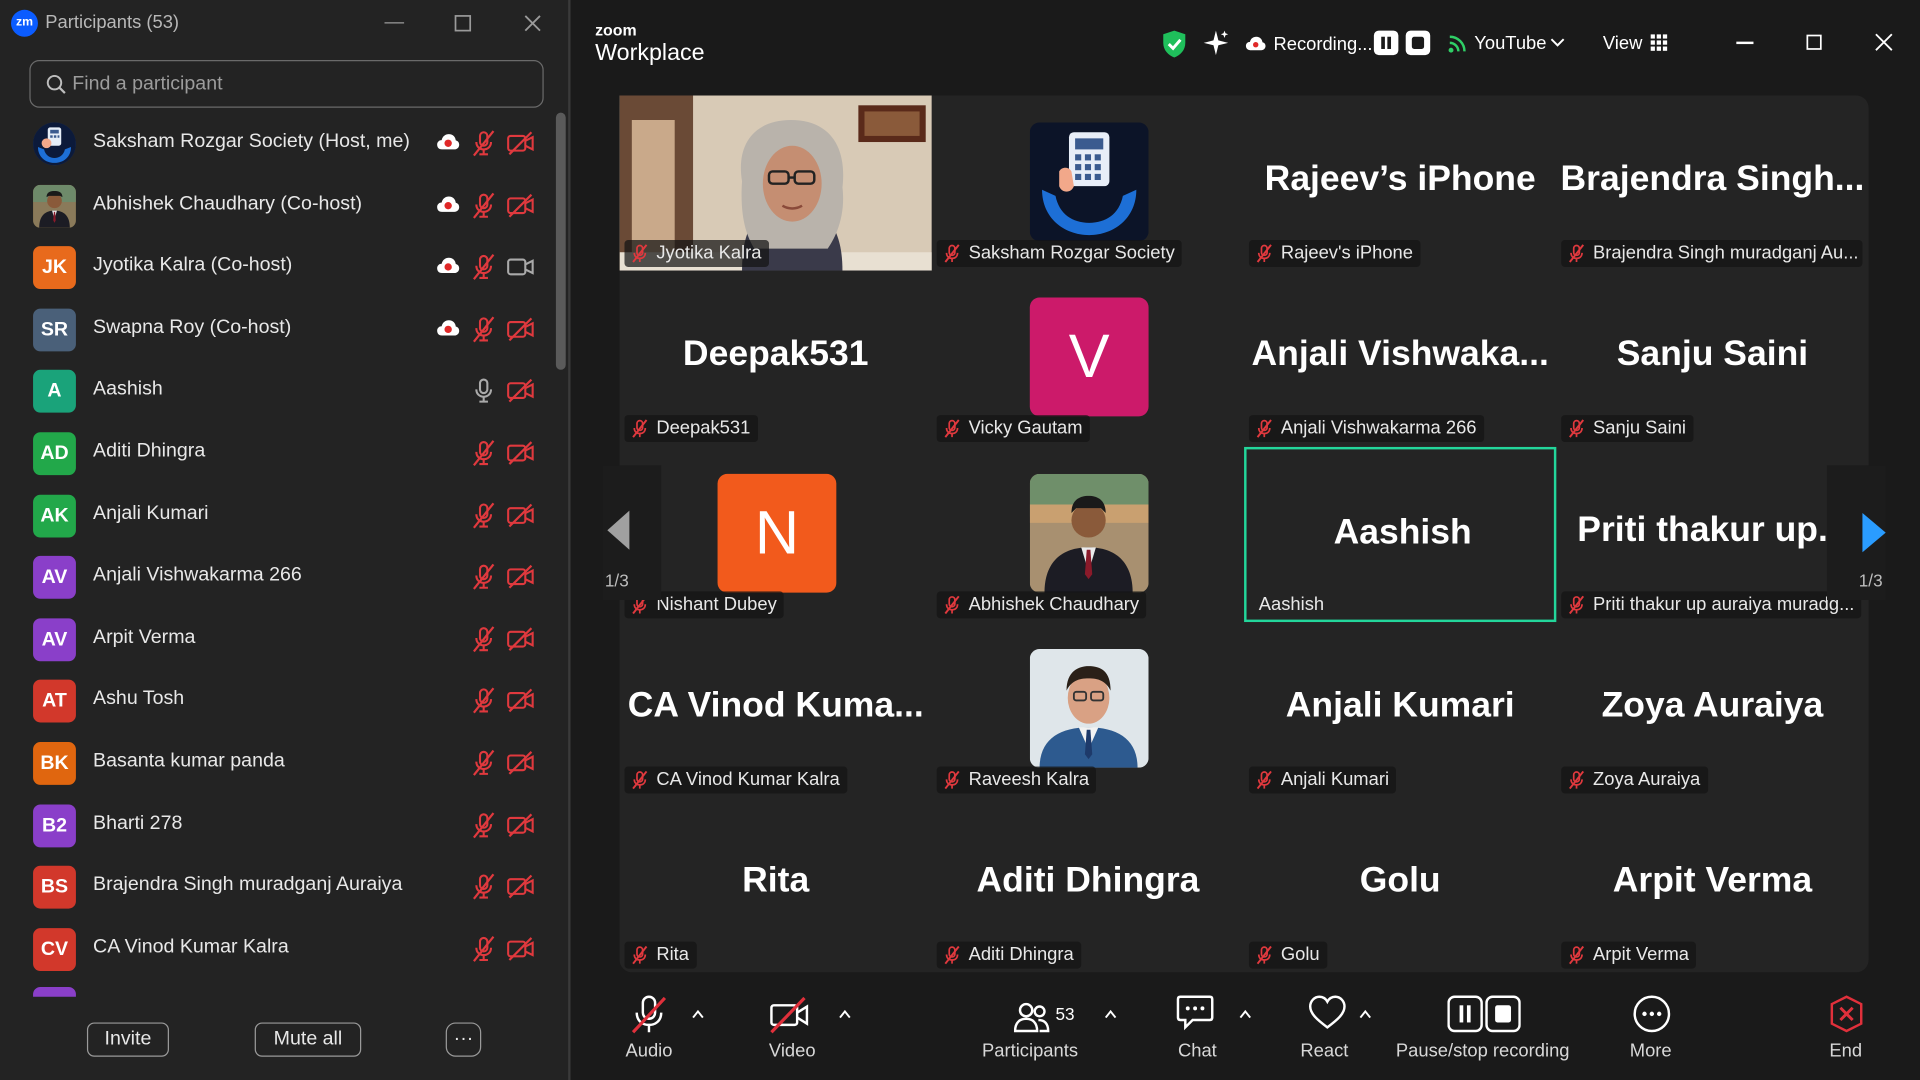  Describe the element at coordinates (276, 452) in the screenshot. I see `participant-row: AD Aditi Dhingra` at that location.